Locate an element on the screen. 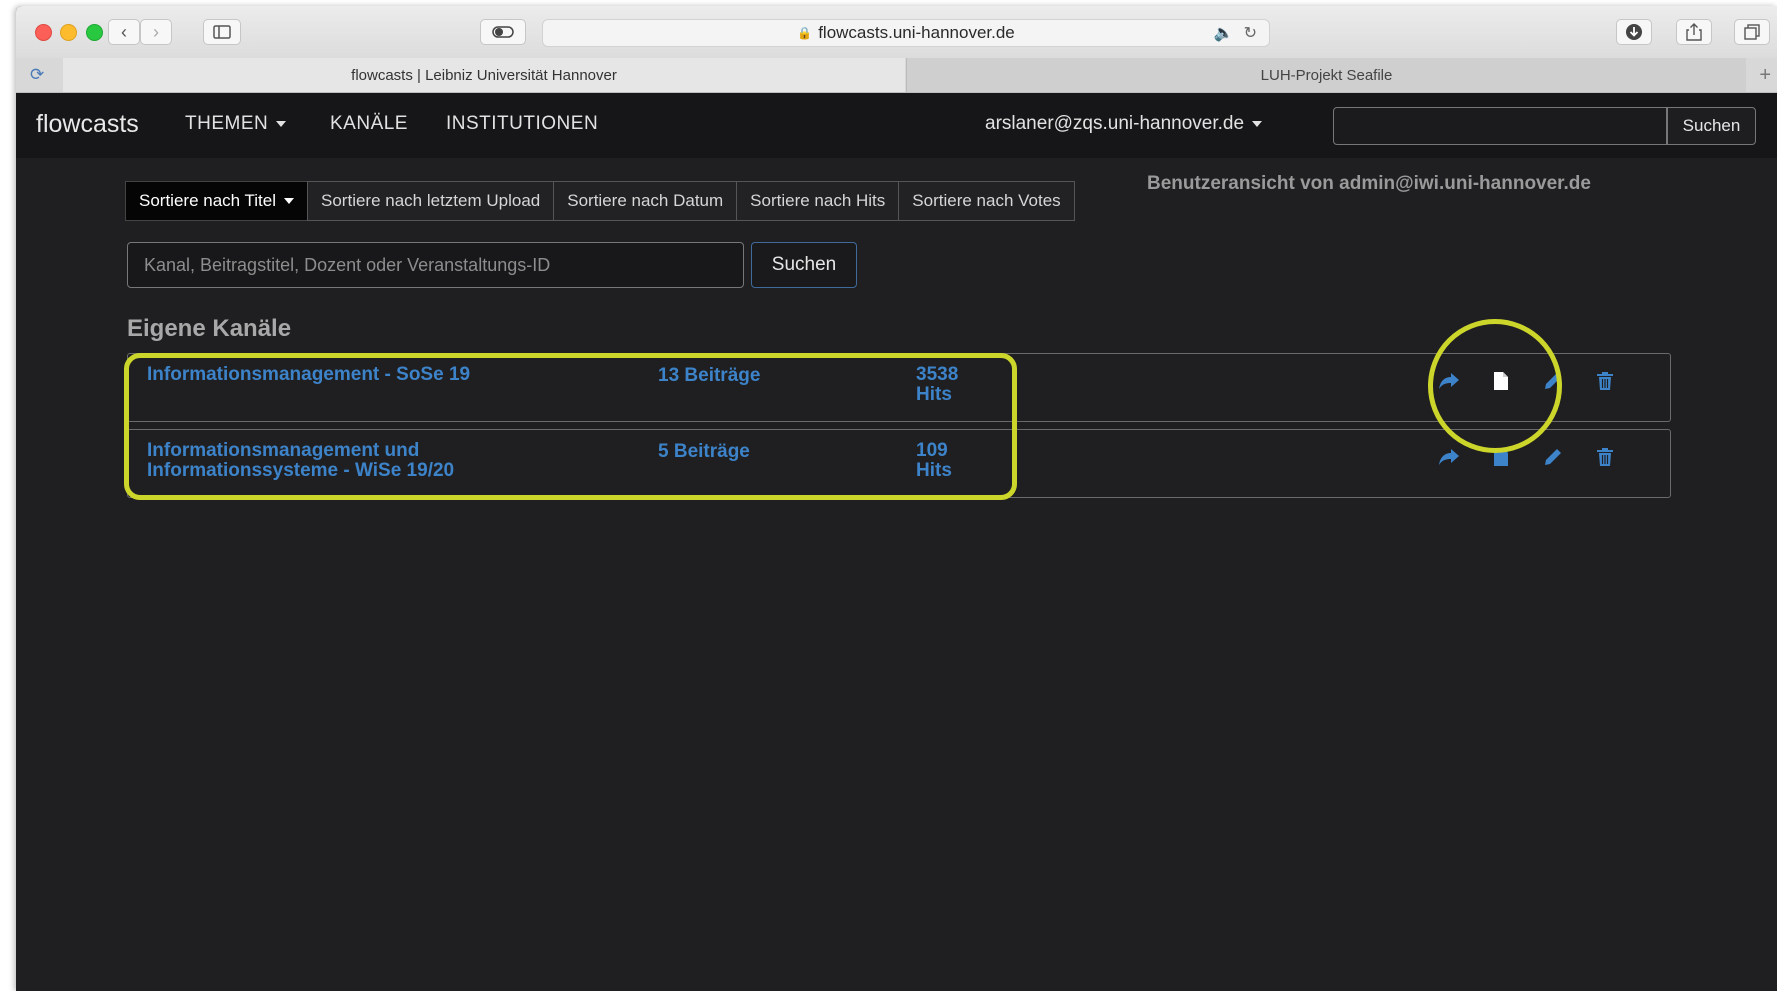 This screenshot has width=1777, height=991. channel-title-link: Informationsmanagement - SoSe 19 is located at coordinates (367, 375).